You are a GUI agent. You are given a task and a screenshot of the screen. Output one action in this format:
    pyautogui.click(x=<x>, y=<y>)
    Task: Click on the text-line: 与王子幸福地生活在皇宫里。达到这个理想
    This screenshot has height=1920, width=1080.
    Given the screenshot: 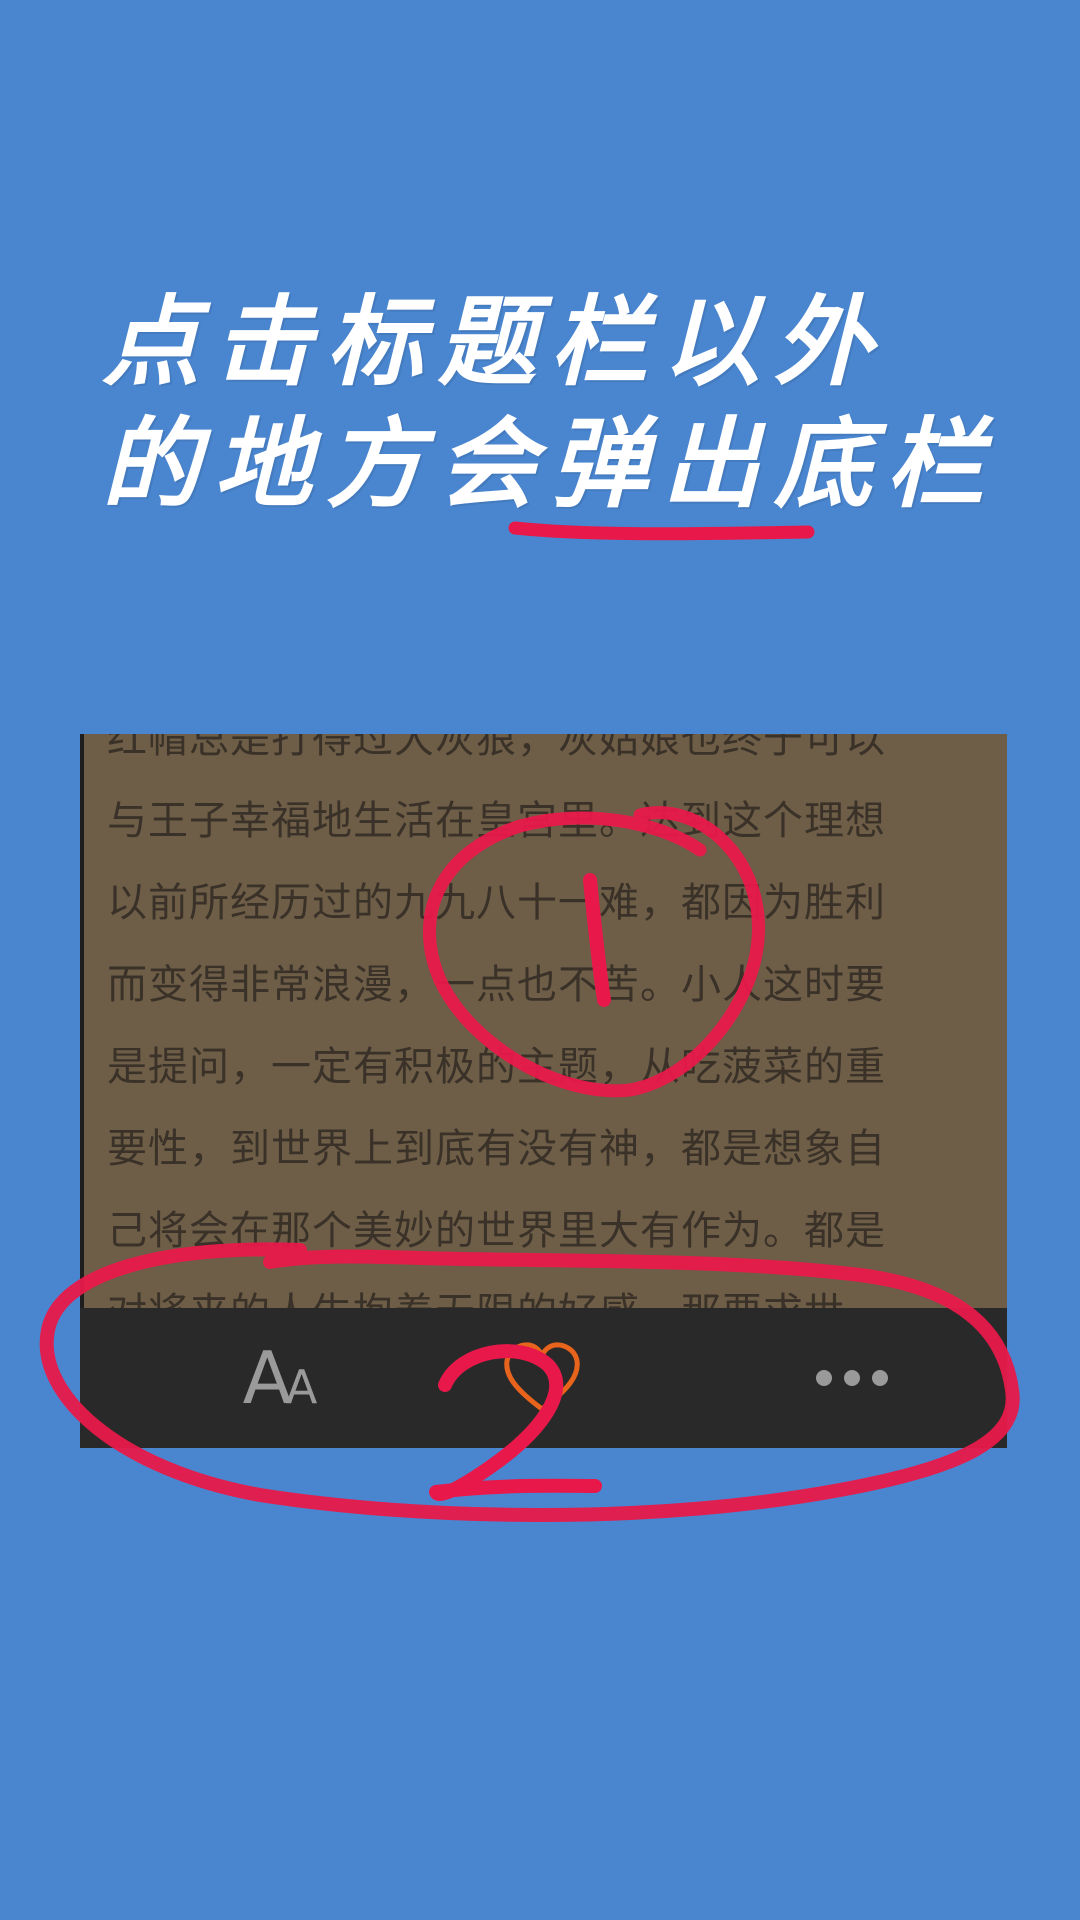 What is the action you would take?
    pyautogui.click(x=496, y=821)
    